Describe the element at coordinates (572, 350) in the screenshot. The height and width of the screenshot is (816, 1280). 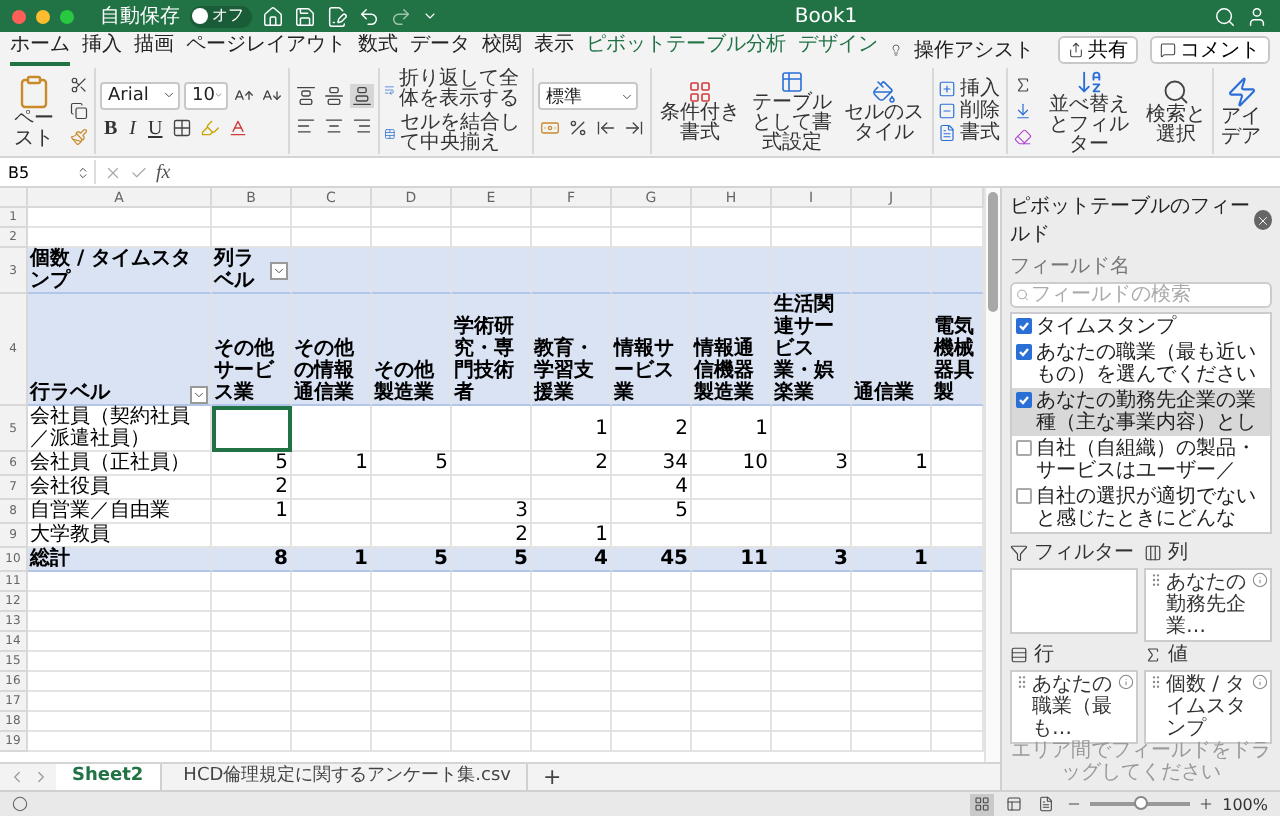
I see `table-cell: 教育・学習支援業` at that location.